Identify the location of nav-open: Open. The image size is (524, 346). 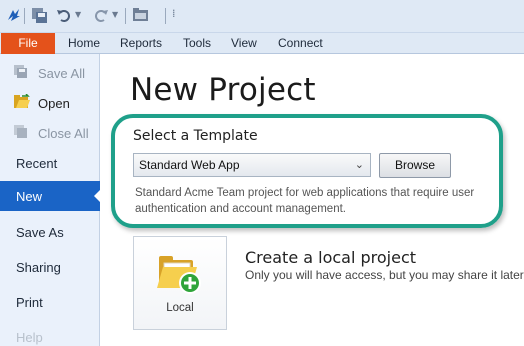
(50, 103).